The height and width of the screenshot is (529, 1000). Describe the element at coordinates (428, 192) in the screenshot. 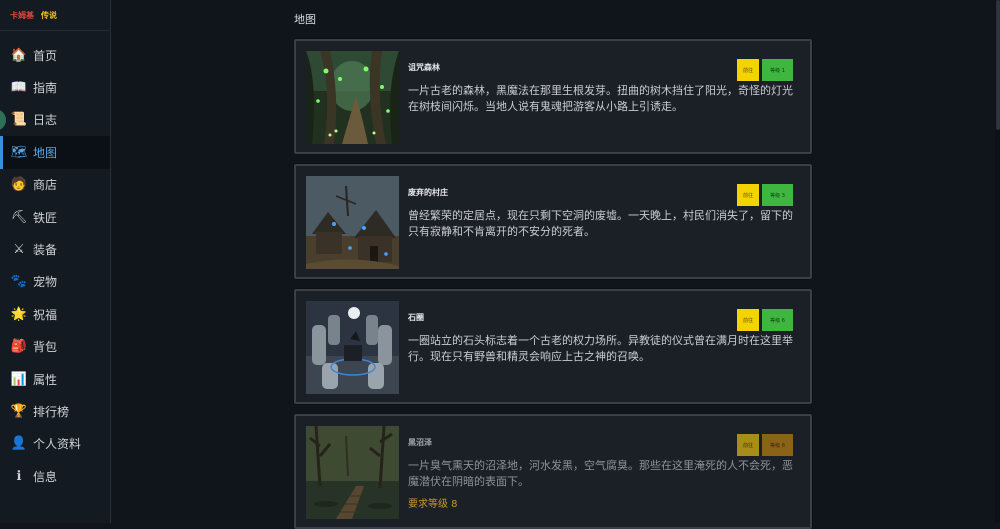

I see `location-name: 废弃的村庄` at that location.